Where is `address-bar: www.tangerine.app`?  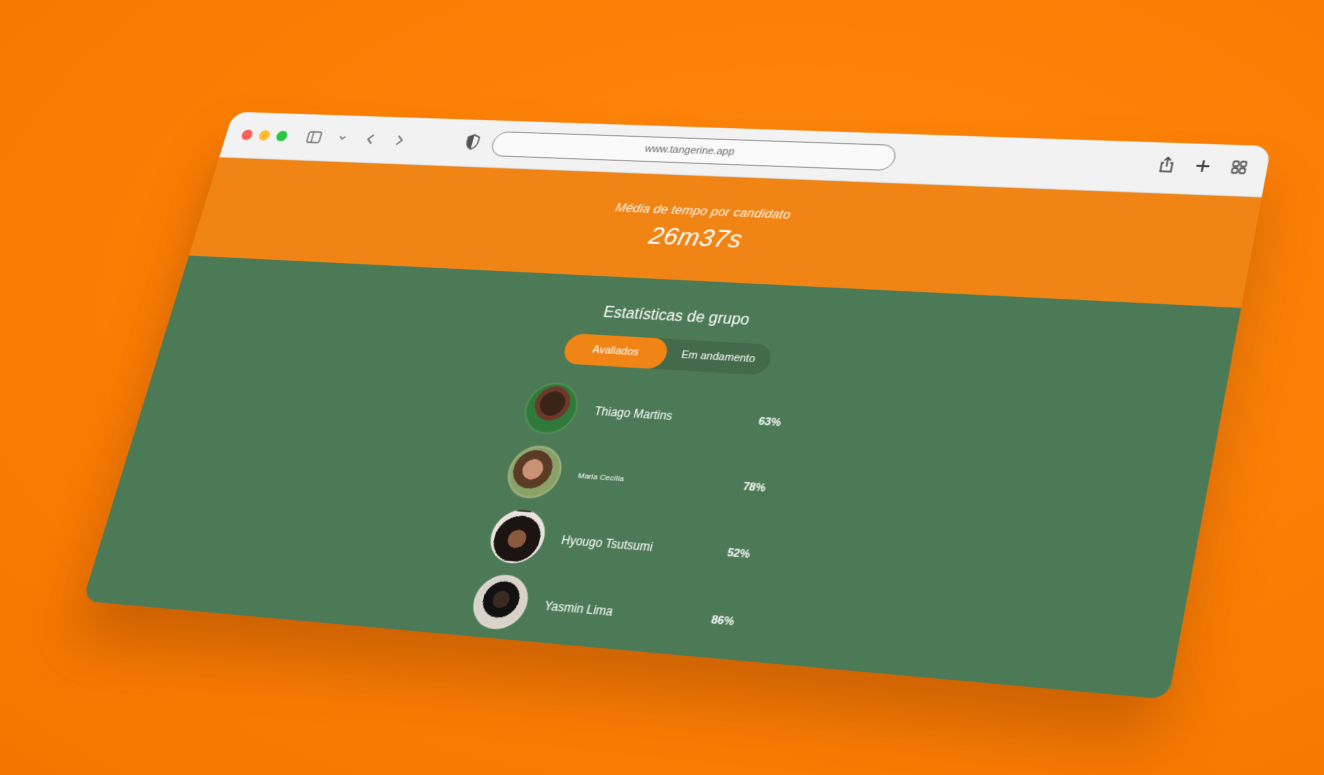 address-bar: www.tangerine.app is located at coordinates (693, 151).